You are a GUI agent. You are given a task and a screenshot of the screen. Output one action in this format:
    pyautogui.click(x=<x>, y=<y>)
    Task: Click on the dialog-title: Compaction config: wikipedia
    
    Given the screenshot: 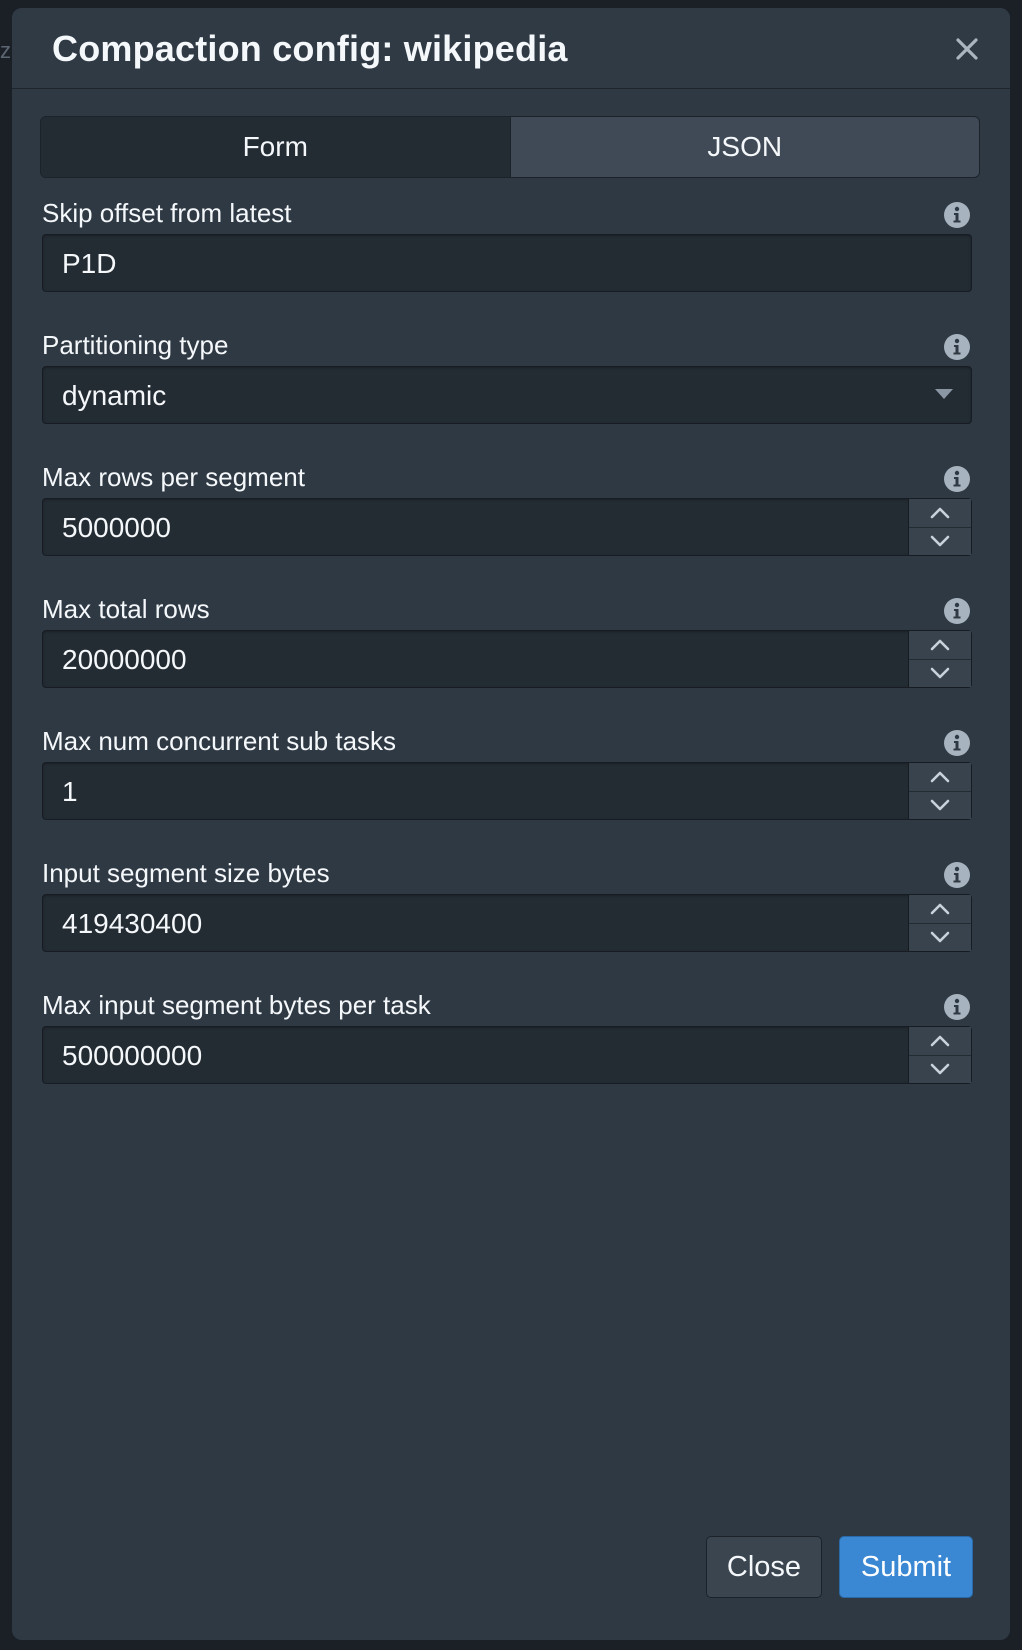 What is the action you would take?
    pyautogui.click(x=310, y=48)
    